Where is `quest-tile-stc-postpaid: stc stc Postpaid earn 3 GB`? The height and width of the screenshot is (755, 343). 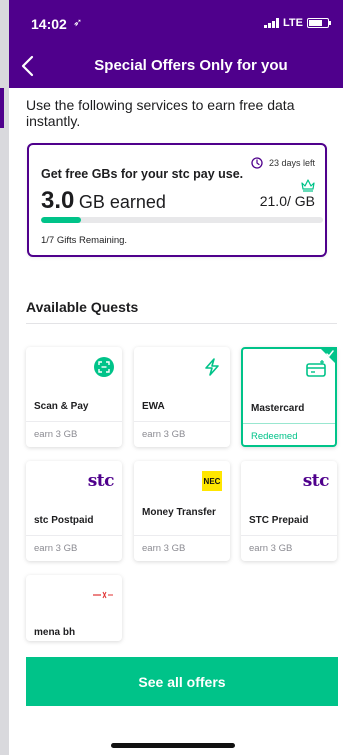 quest-tile-stc-postpaid: stc stc Postpaid earn 3 GB is located at coordinates (74, 511).